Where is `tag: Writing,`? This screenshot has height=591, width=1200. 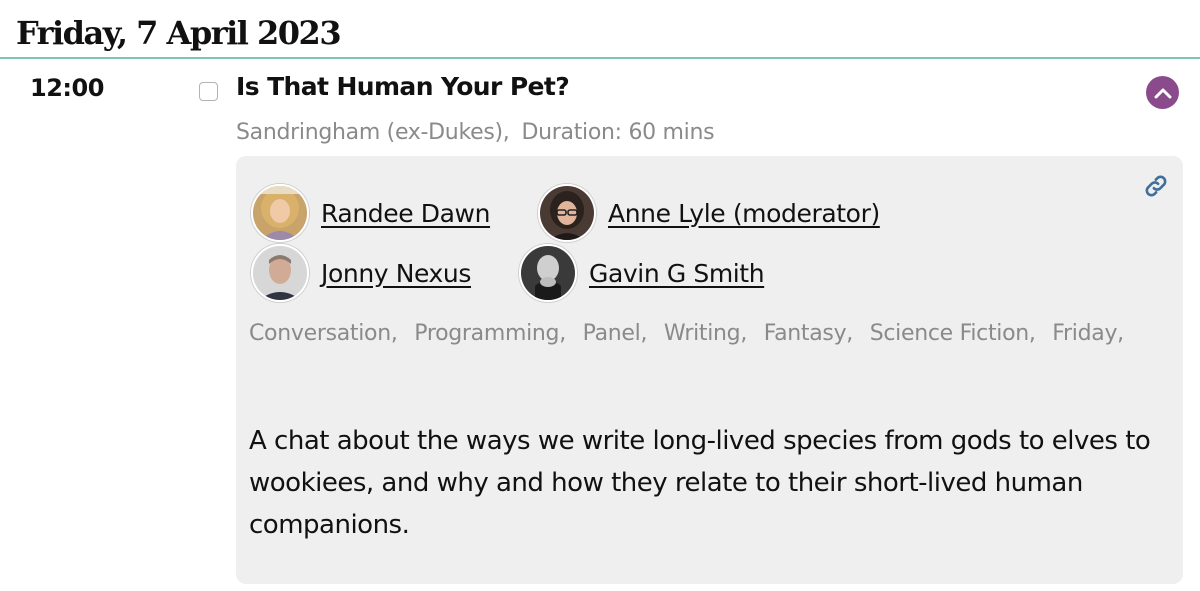 tag: Writing, is located at coordinates (705, 333).